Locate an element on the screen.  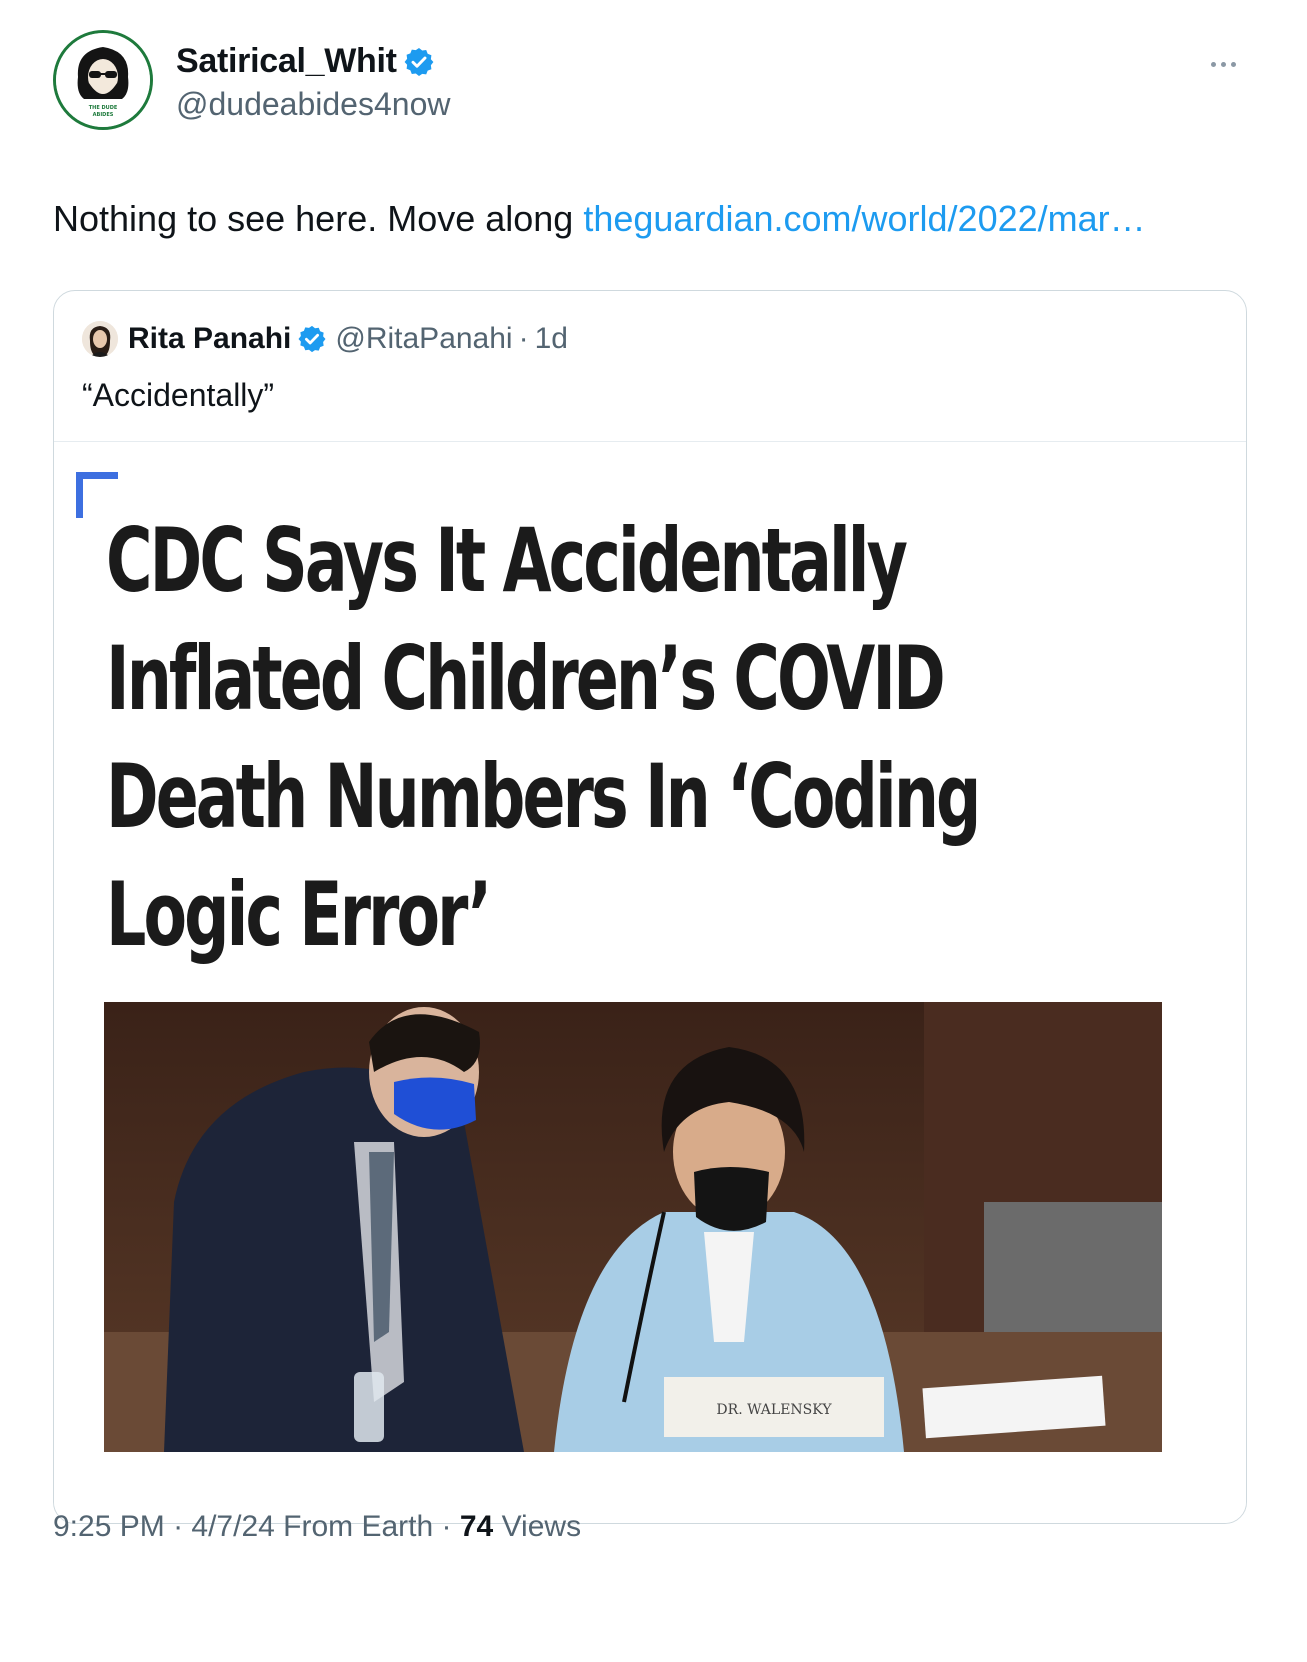
views-count: 74 is located at coordinates (476, 1526).